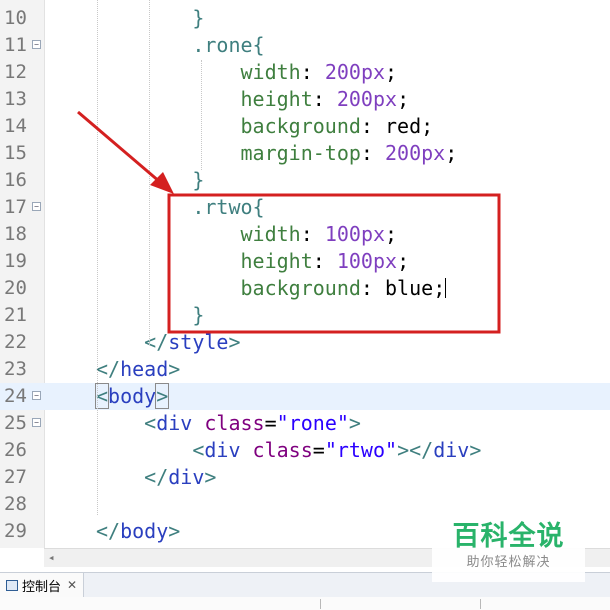 Image resolution: width=610 pixels, height=610 pixels. Describe the element at coordinates (305, 207) in the screenshot. I see `code-line: 17− .rtwo{` at that location.